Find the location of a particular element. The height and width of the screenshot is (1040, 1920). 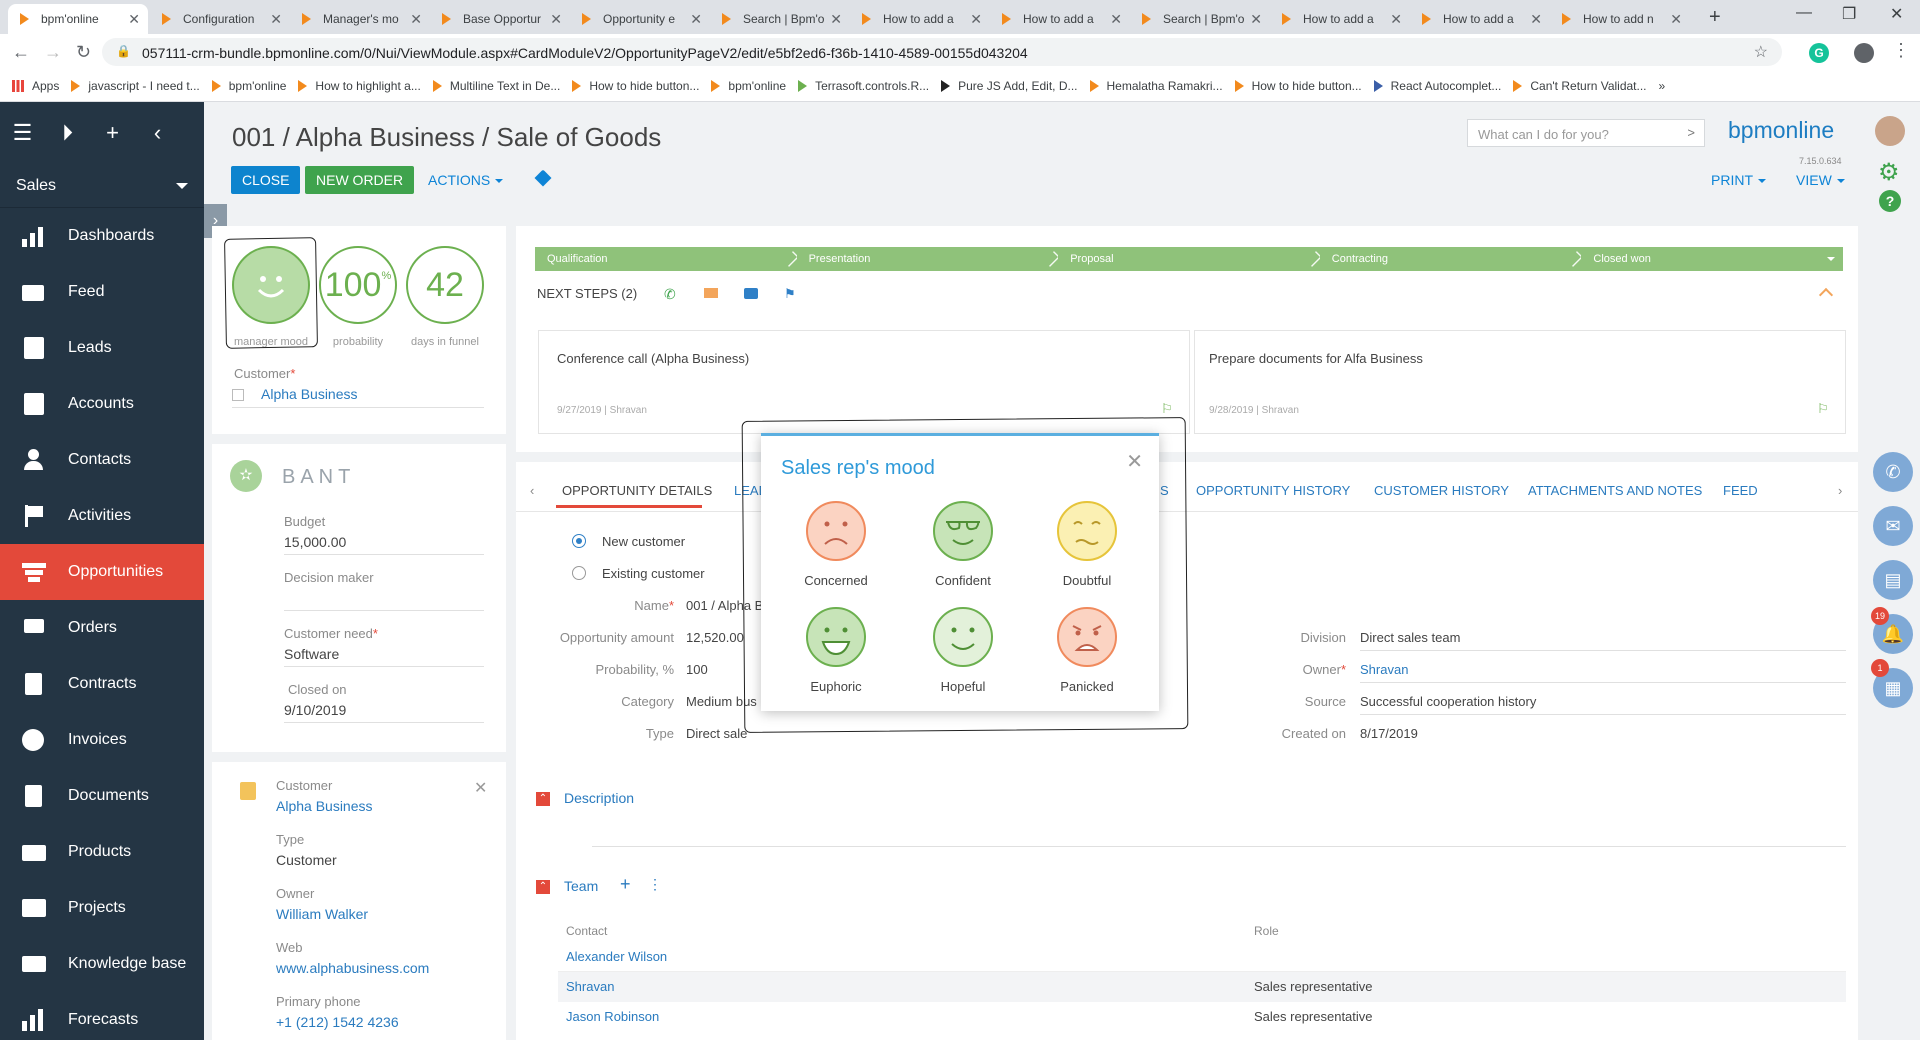

table-row: Shravan Sales representative is located at coordinates (1202, 987).